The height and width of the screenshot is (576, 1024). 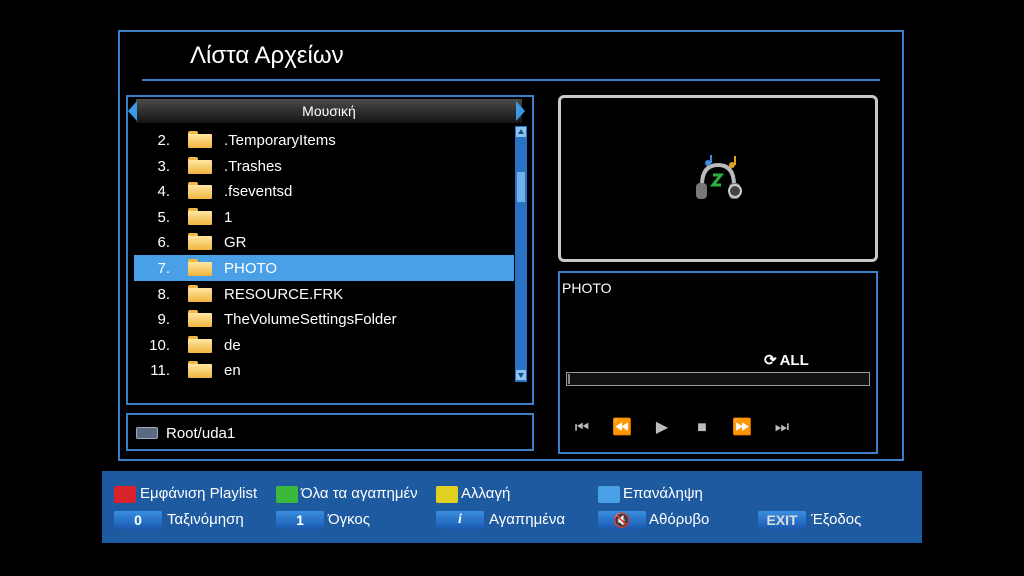 What do you see at coordinates (742, 428) in the screenshot?
I see `fast-forward-icon: ⏩` at bounding box center [742, 428].